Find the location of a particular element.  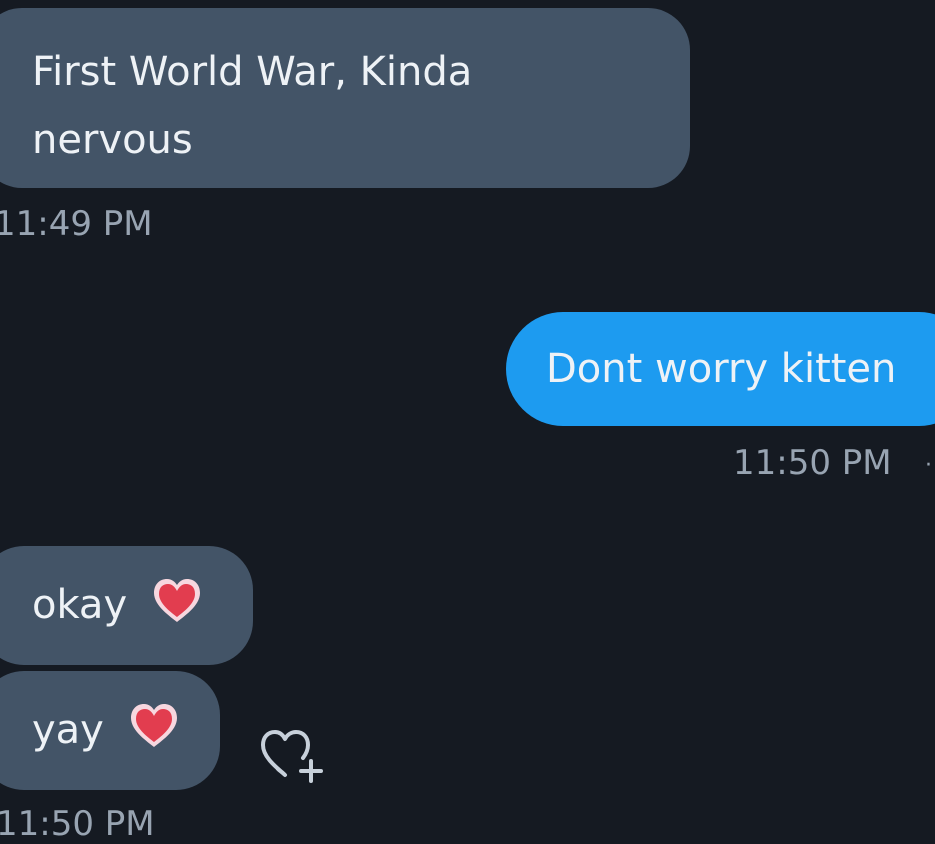

add-reaction-button is located at coordinates (293, 754).